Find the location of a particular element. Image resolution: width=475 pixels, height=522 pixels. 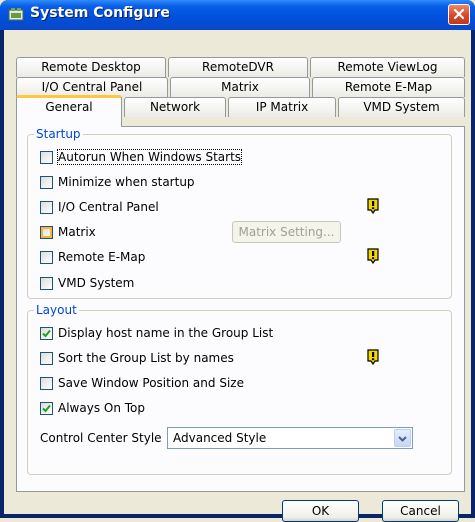

always-on-top-checkbox is located at coordinates (46, 408).